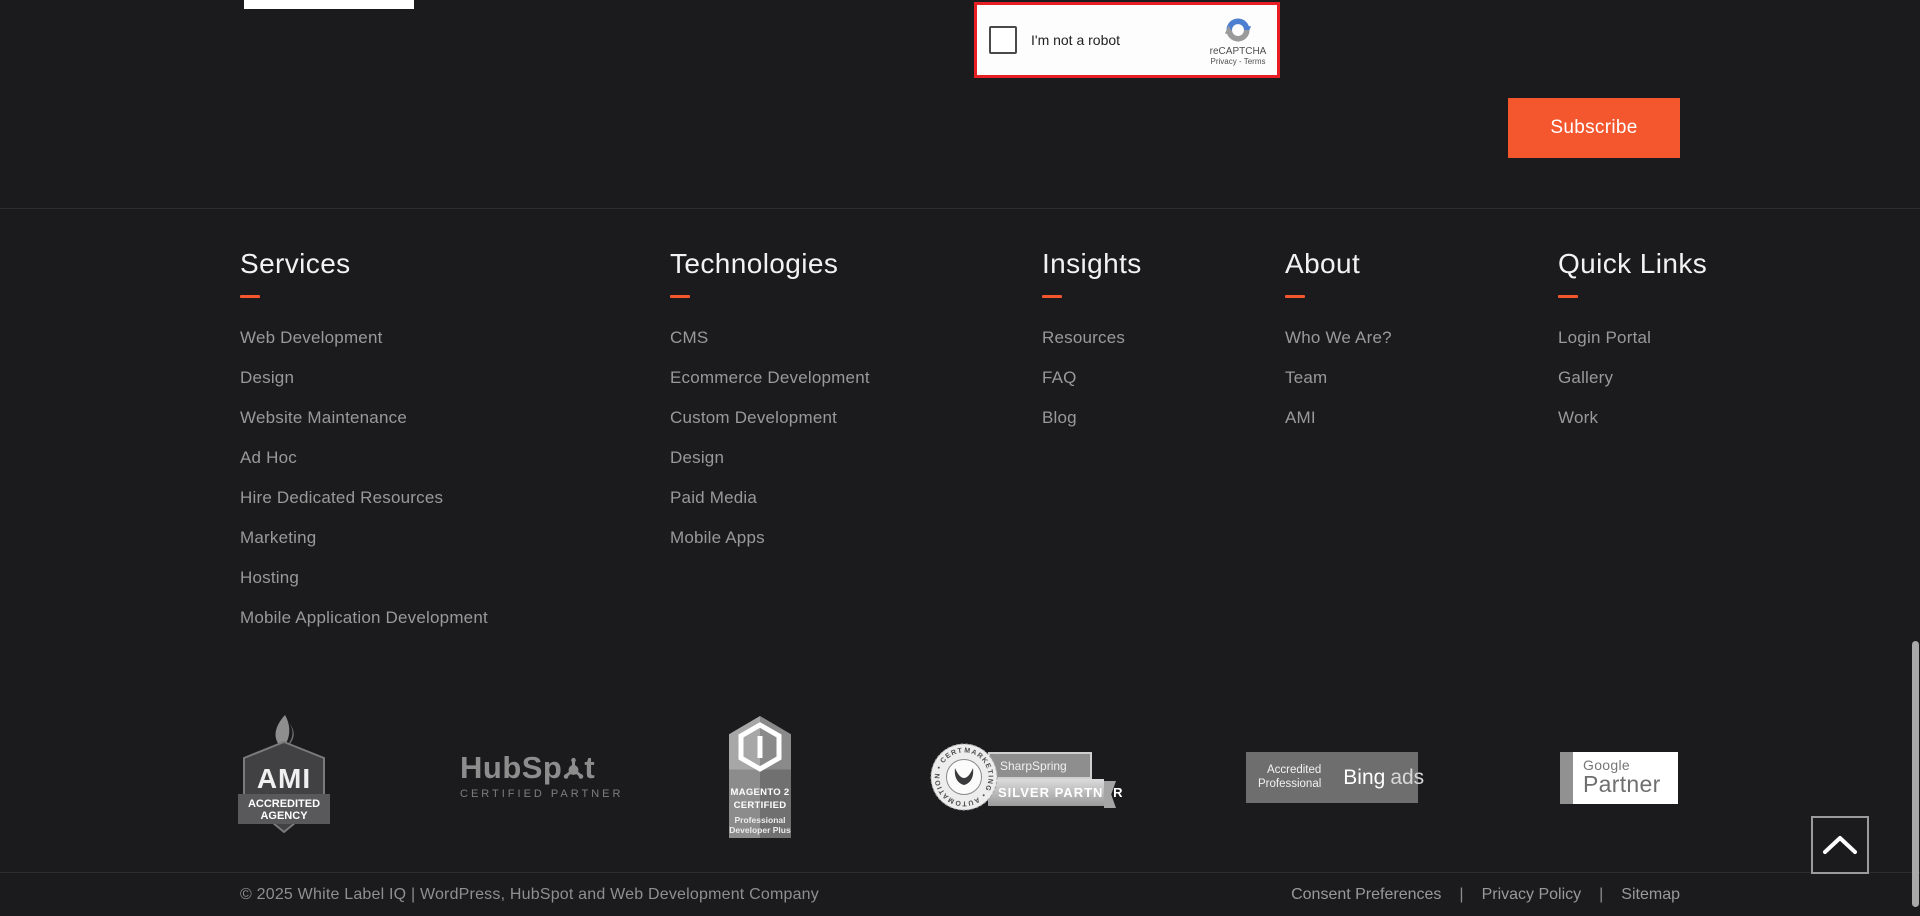 This screenshot has width=1920, height=916. What do you see at coordinates (1300, 418) in the screenshot?
I see `footer-link-ami: AMI` at bounding box center [1300, 418].